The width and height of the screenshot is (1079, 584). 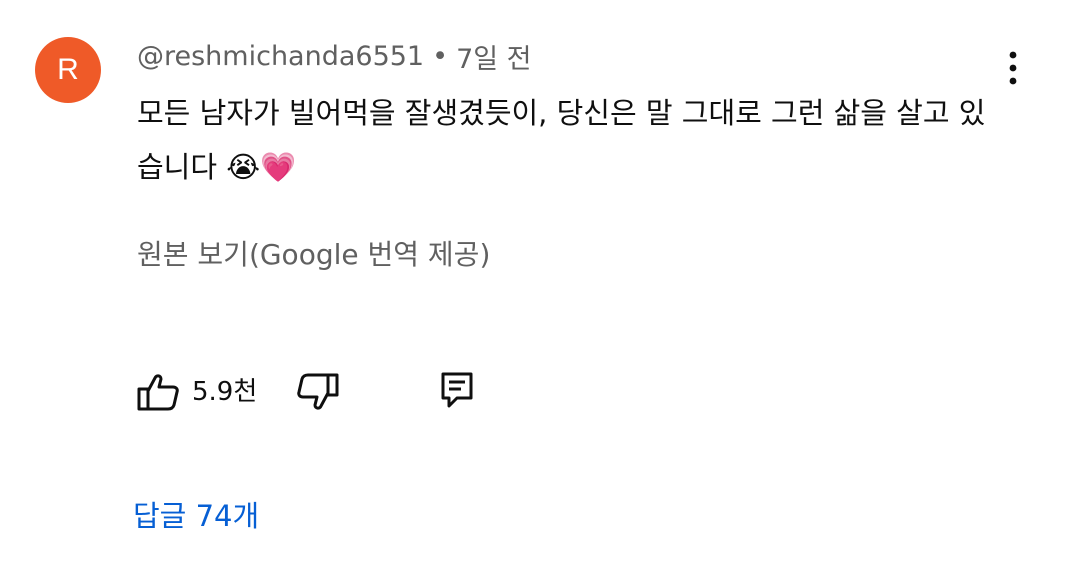 I want to click on comment-actions: 5.9천, so click(x=317, y=391).